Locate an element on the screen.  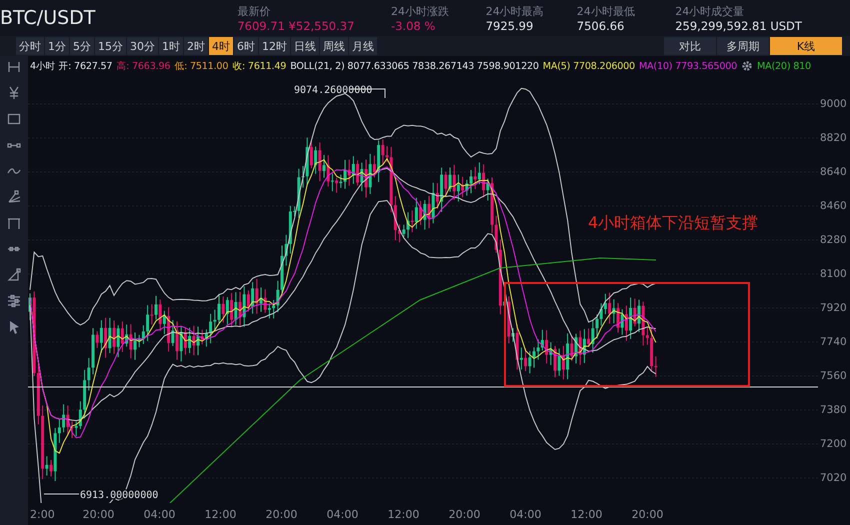
indicator-value: MA(10) 7793.565000 is located at coordinates (688, 66).